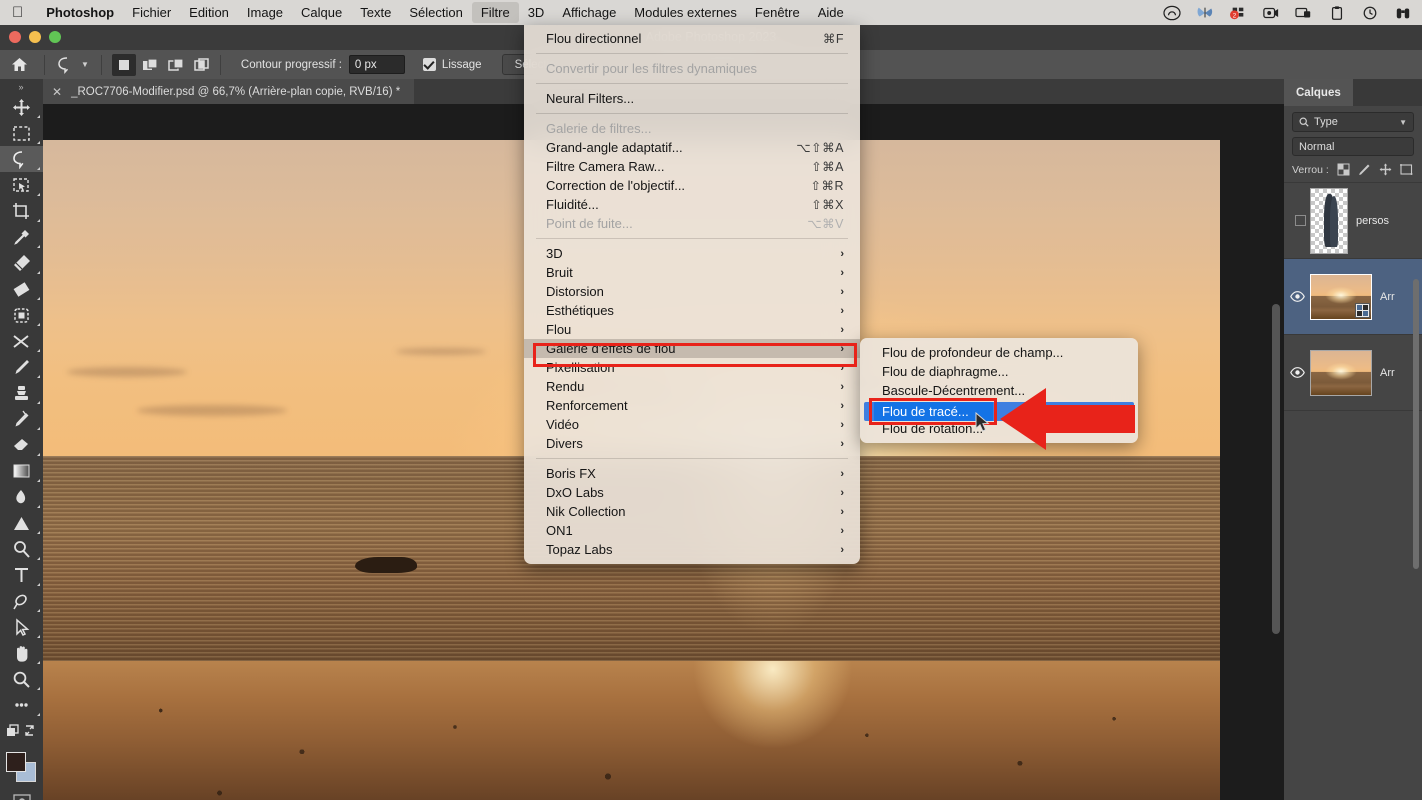 The height and width of the screenshot is (800, 1422). Describe the element at coordinates (376, 64) in the screenshot. I see `feather-input` at that location.